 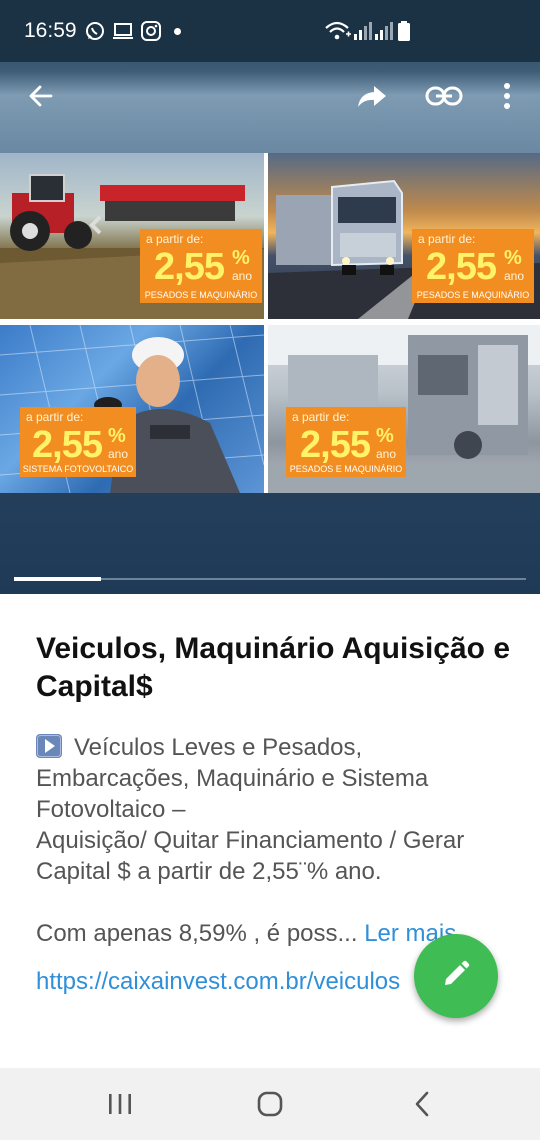 What do you see at coordinates (372, 96) in the screenshot?
I see `share-icon` at bounding box center [372, 96].